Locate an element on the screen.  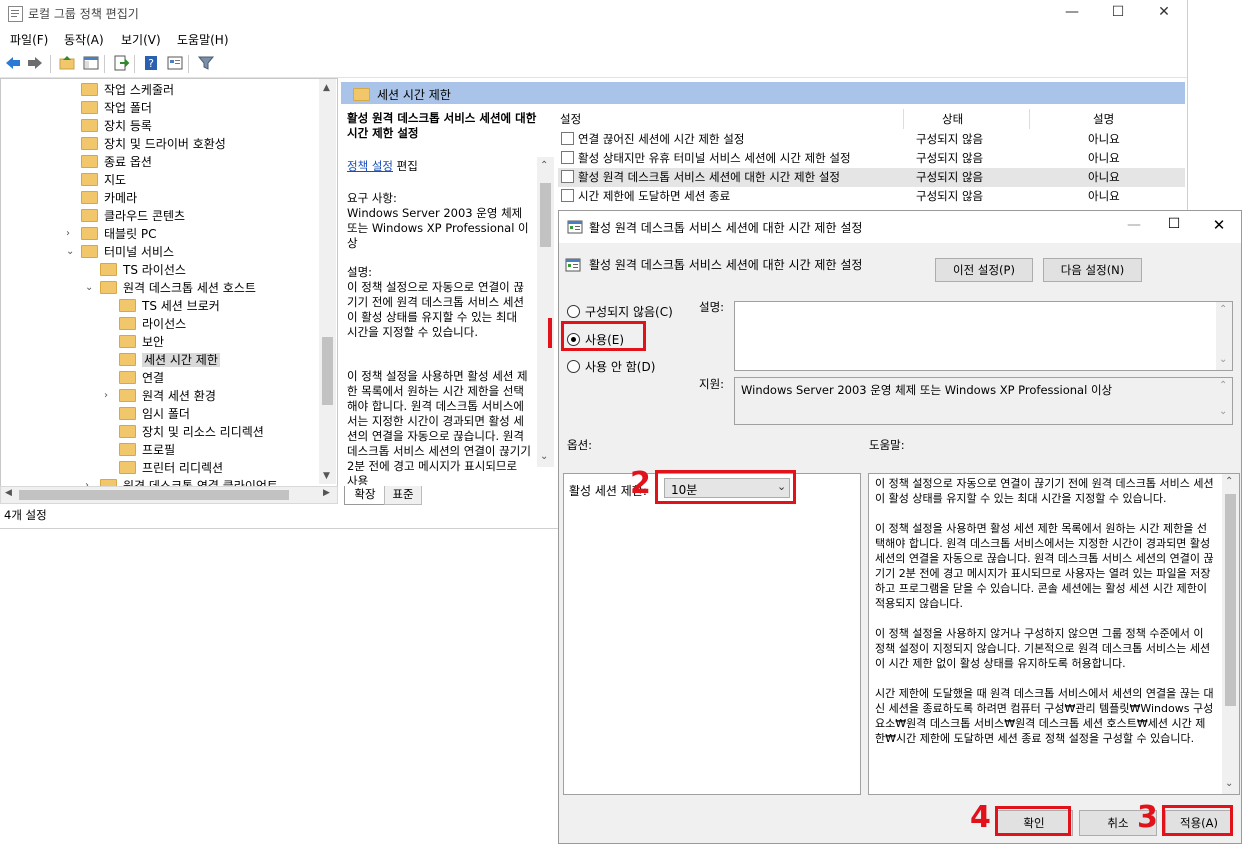
tree-item: 프로필 is located at coordinates (147, 450).